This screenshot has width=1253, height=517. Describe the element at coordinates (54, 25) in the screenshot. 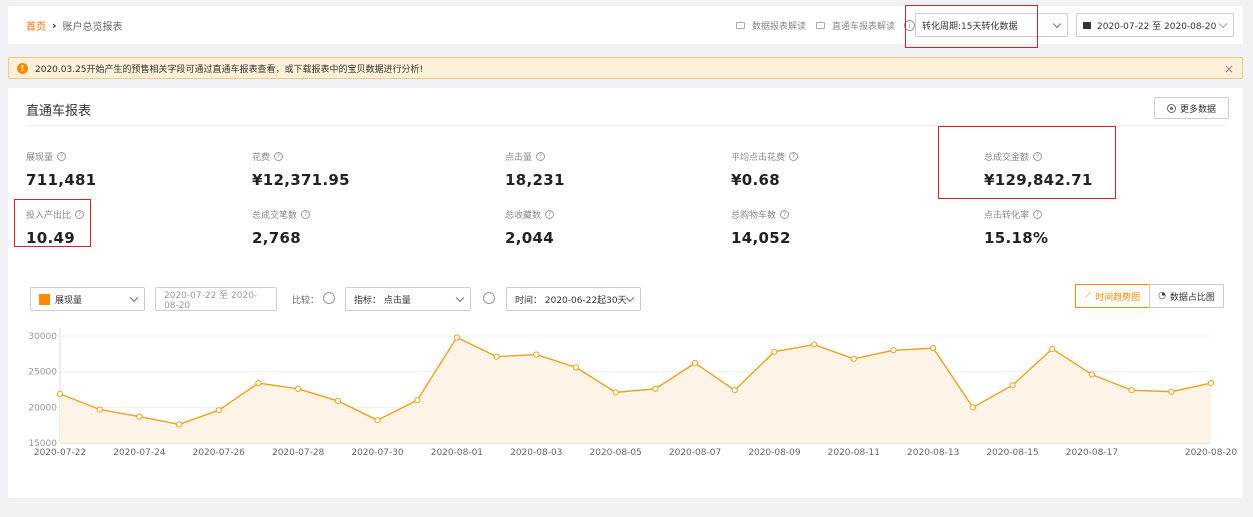

I see `chevron-right-icon: ›` at that location.